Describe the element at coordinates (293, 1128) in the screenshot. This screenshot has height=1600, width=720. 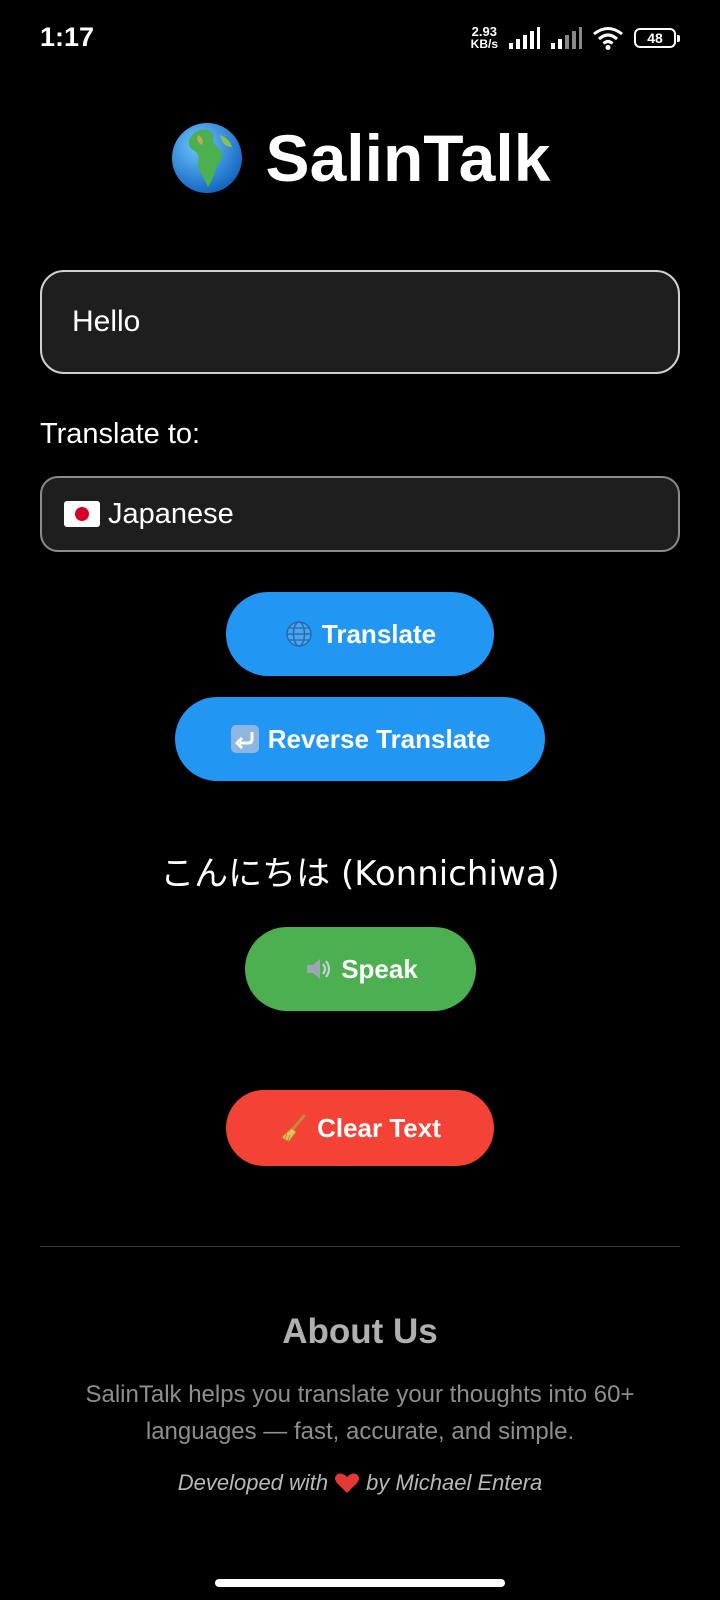
I see `broom-icon` at that location.